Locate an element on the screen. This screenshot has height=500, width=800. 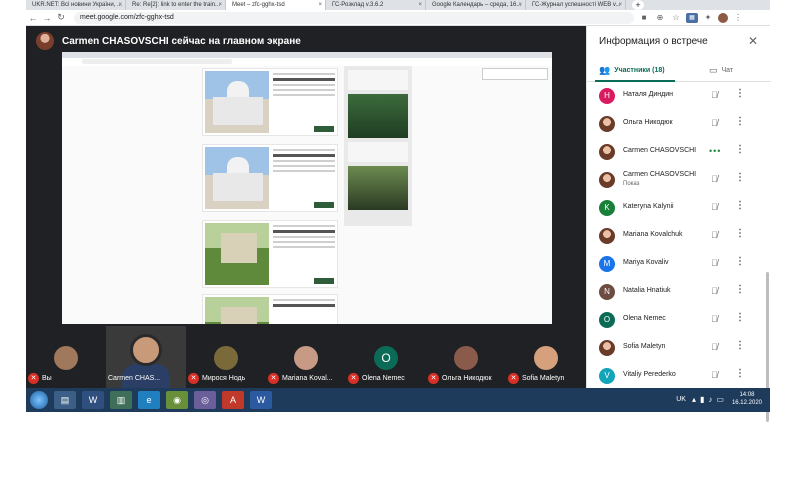
bookmark-star-icon: ☆ is located at coordinates (676, 18).